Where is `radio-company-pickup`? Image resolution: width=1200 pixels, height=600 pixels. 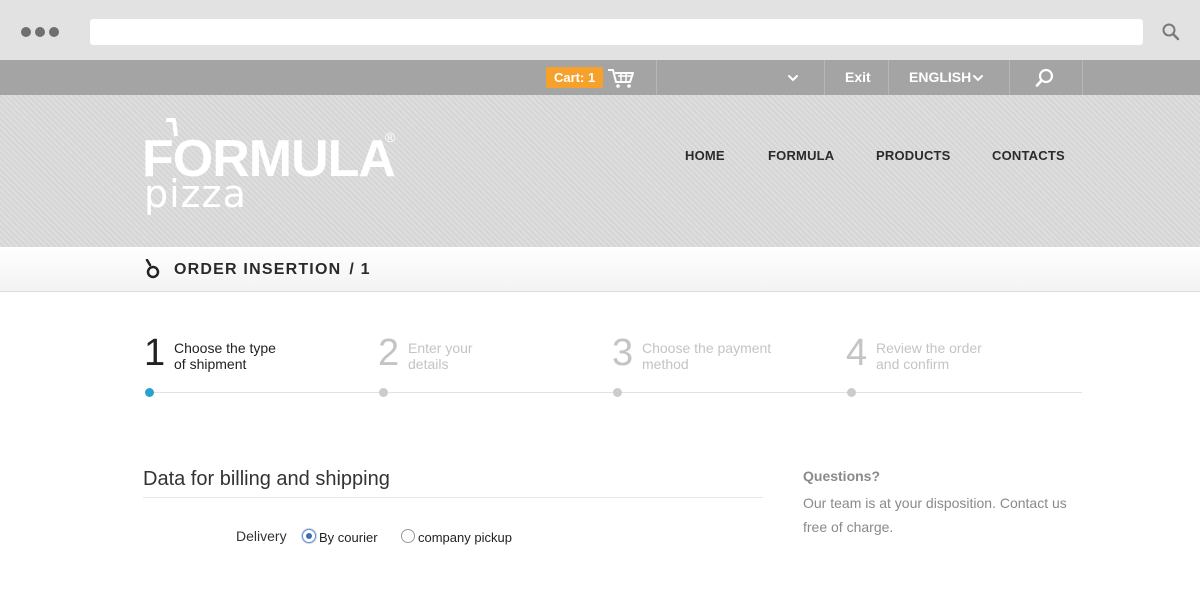
radio-company-pickup is located at coordinates (408, 536).